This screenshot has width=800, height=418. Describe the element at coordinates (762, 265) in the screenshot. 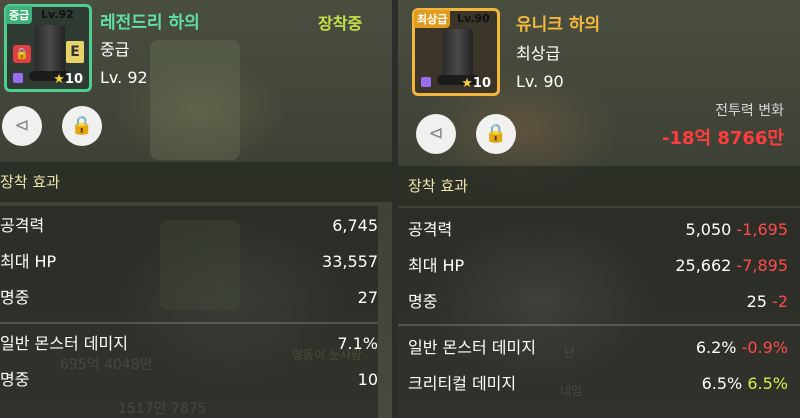

I see `stat-diff: -7,895` at that location.